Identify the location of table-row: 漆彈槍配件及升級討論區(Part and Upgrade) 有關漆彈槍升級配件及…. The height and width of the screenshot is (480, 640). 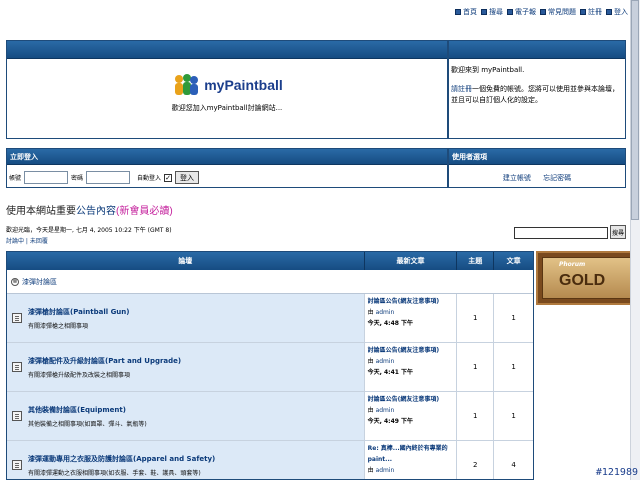
(270, 367).